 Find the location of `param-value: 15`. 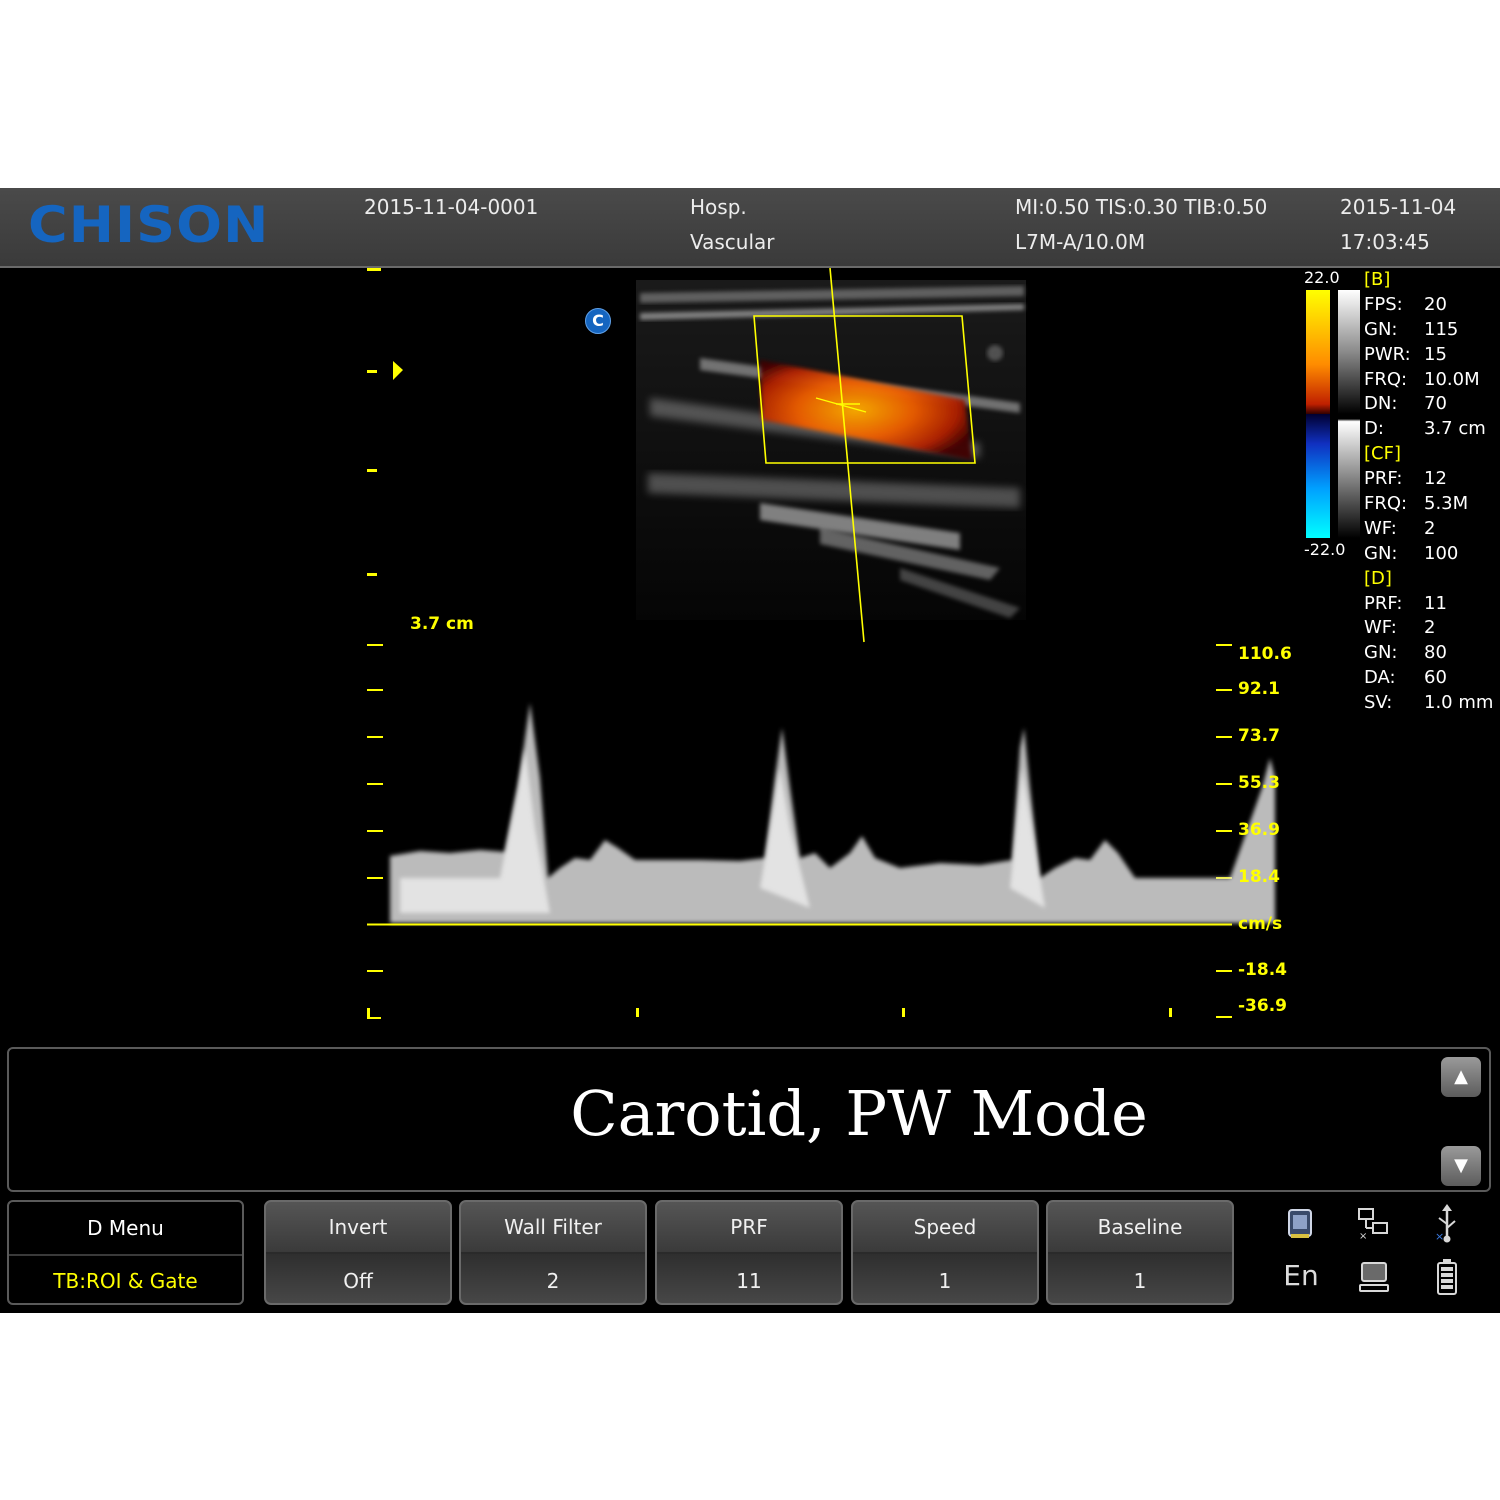

param-value: 15 is located at coordinates (1435, 354).